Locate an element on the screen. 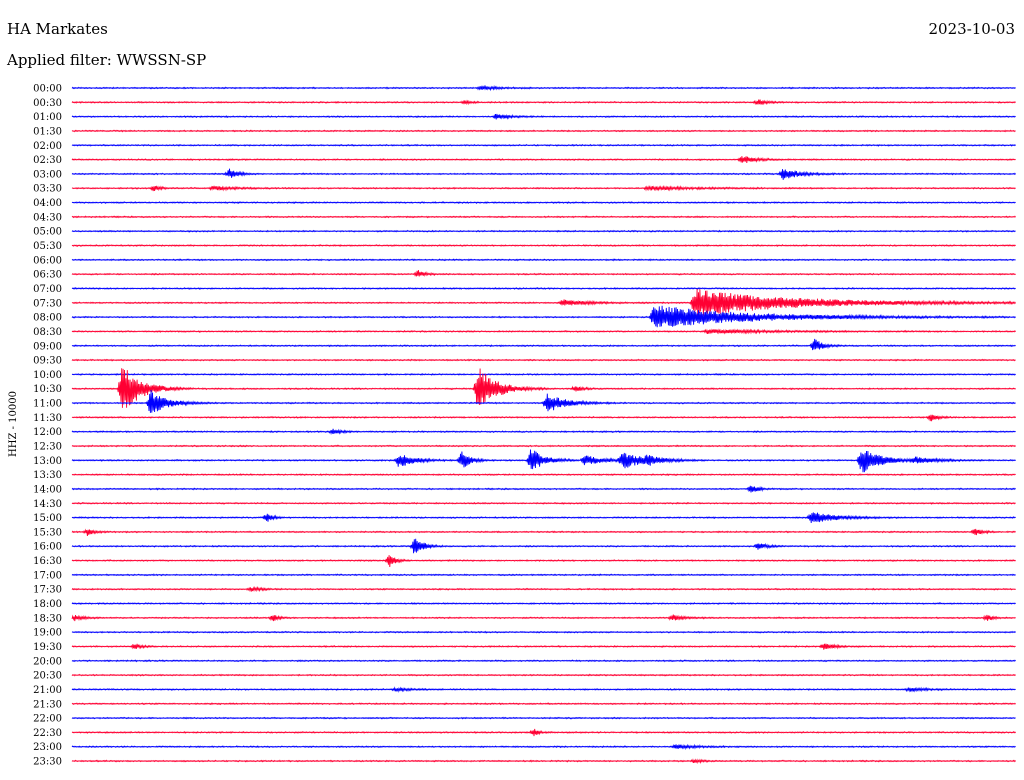  tick-label: 08:00 is located at coordinates (47, 318).